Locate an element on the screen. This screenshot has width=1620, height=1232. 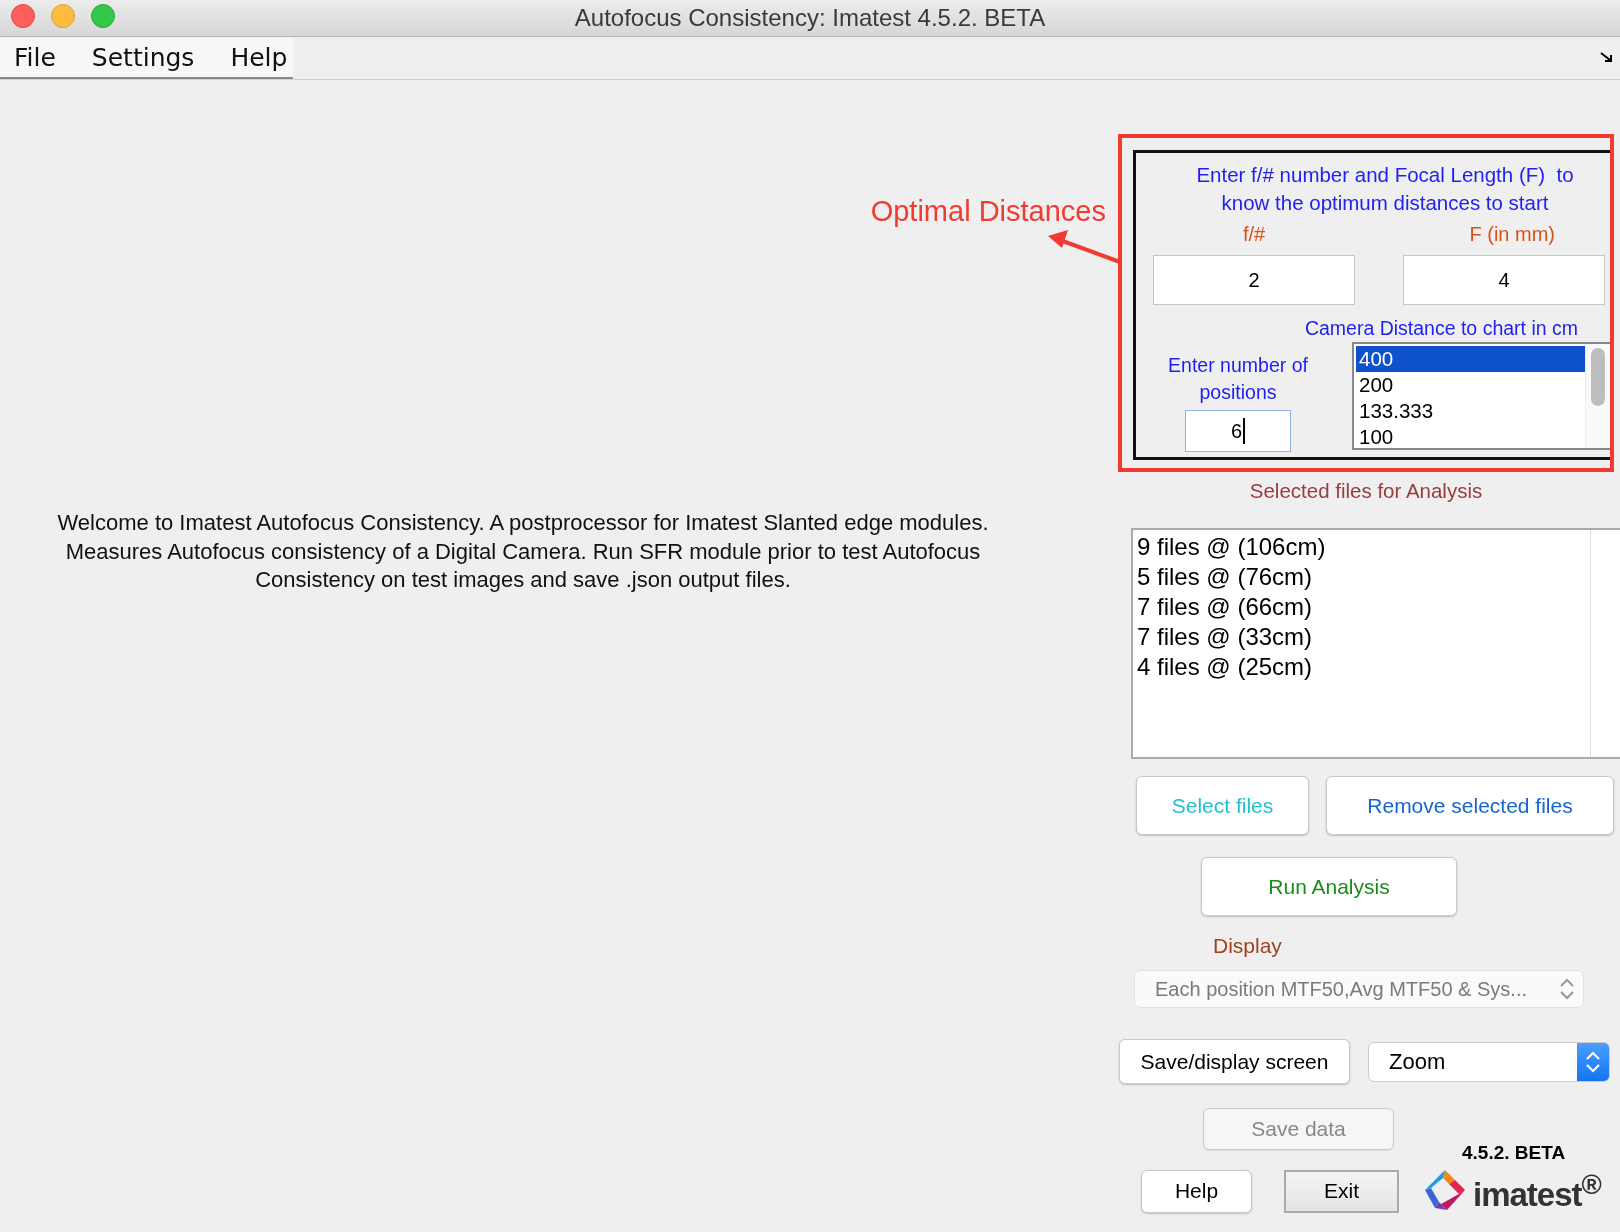
distance-item: 200 is located at coordinates (1470, 385).